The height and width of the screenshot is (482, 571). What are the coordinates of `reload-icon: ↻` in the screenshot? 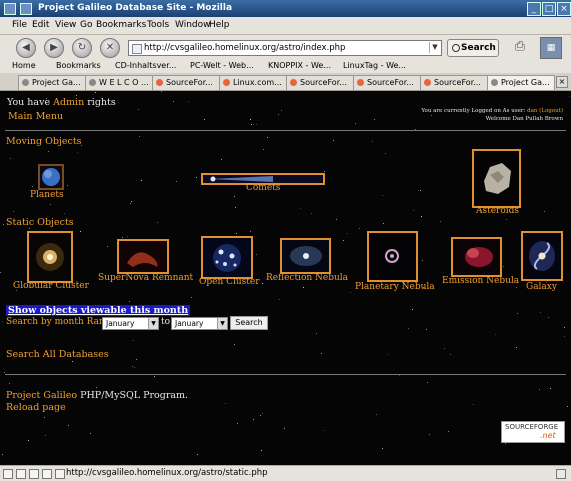 It's located at (82, 48).